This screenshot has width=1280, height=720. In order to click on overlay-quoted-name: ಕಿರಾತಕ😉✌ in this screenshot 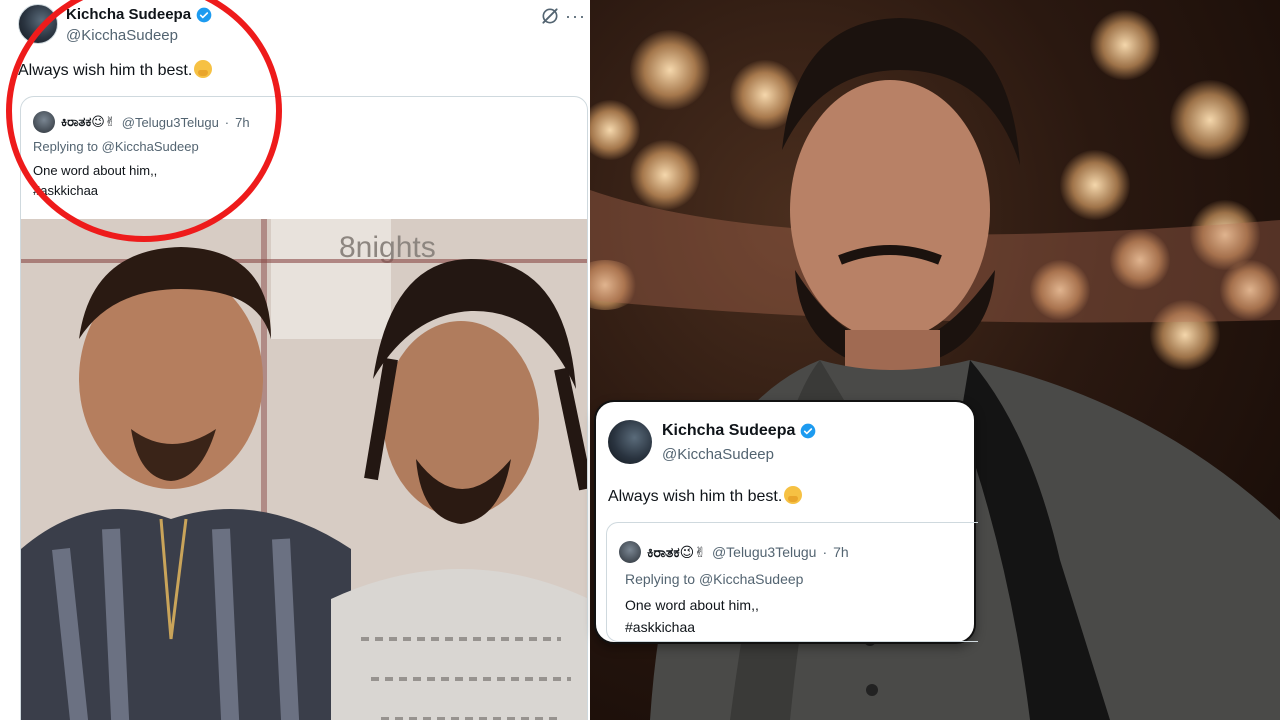, I will do `click(676, 552)`.